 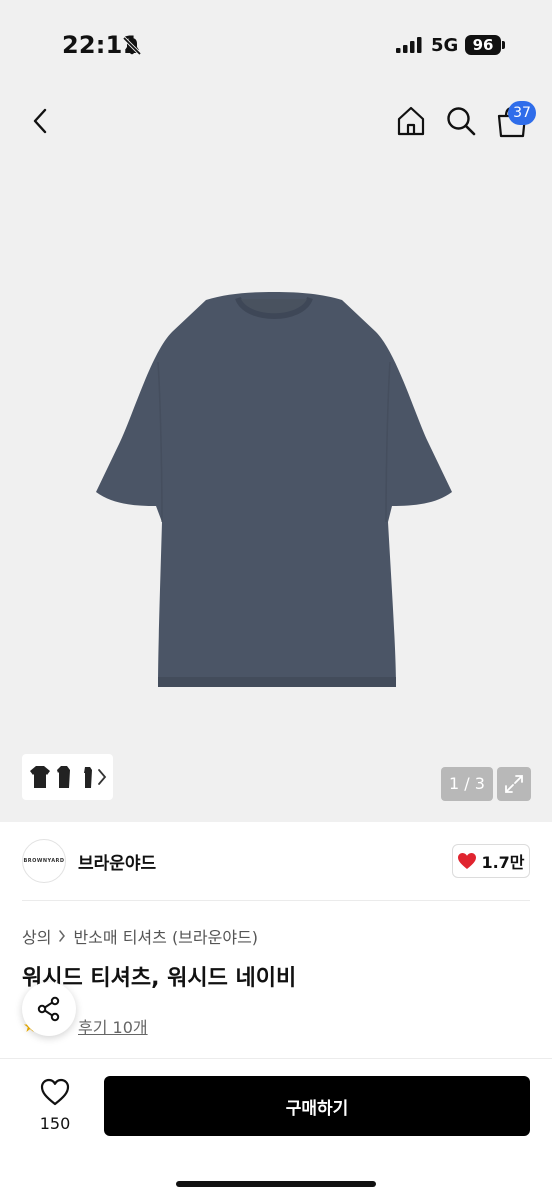 I want to click on thumbnail-front, so click(x=40, y=777).